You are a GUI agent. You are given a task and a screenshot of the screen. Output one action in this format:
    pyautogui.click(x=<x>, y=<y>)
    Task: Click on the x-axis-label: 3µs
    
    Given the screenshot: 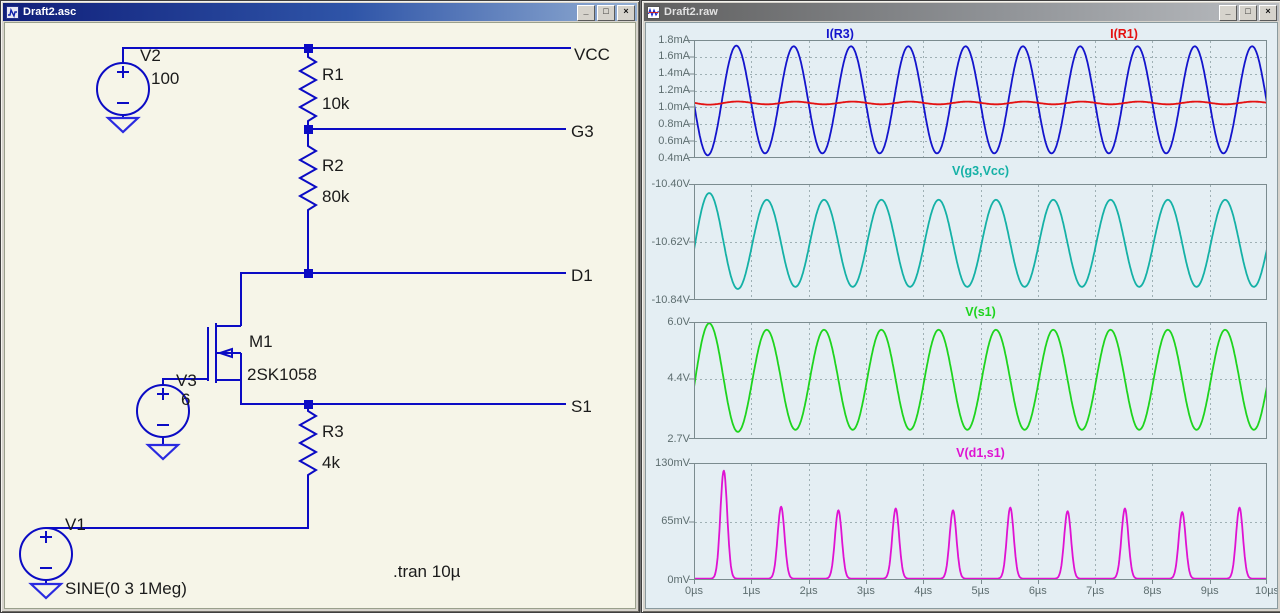 What is the action you would take?
    pyautogui.click(x=865, y=591)
    